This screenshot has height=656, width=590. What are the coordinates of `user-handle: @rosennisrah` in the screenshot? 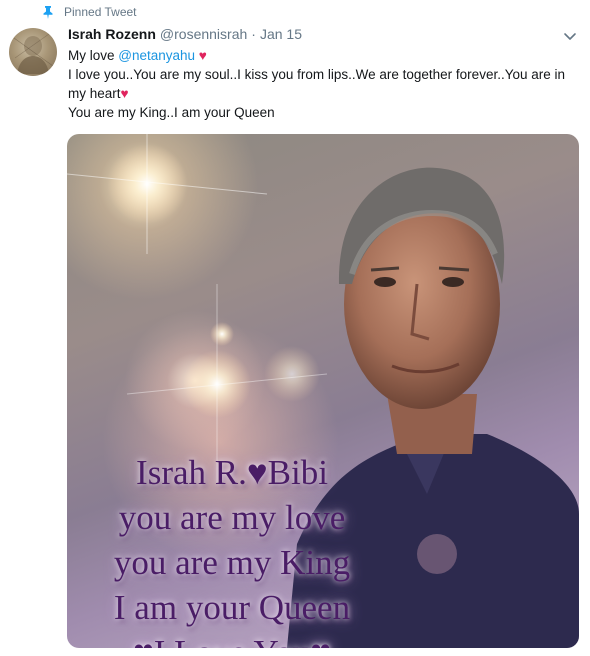 It's located at (203, 34).